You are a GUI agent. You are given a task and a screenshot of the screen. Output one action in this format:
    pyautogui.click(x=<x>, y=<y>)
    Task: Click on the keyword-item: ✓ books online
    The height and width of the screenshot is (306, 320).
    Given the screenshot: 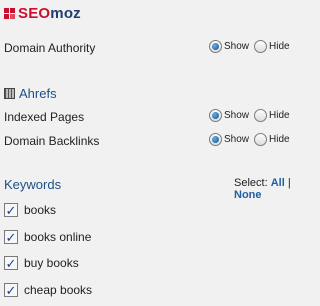 What is the action you would take?
    pyautogui.click(x=47, y=237)
    